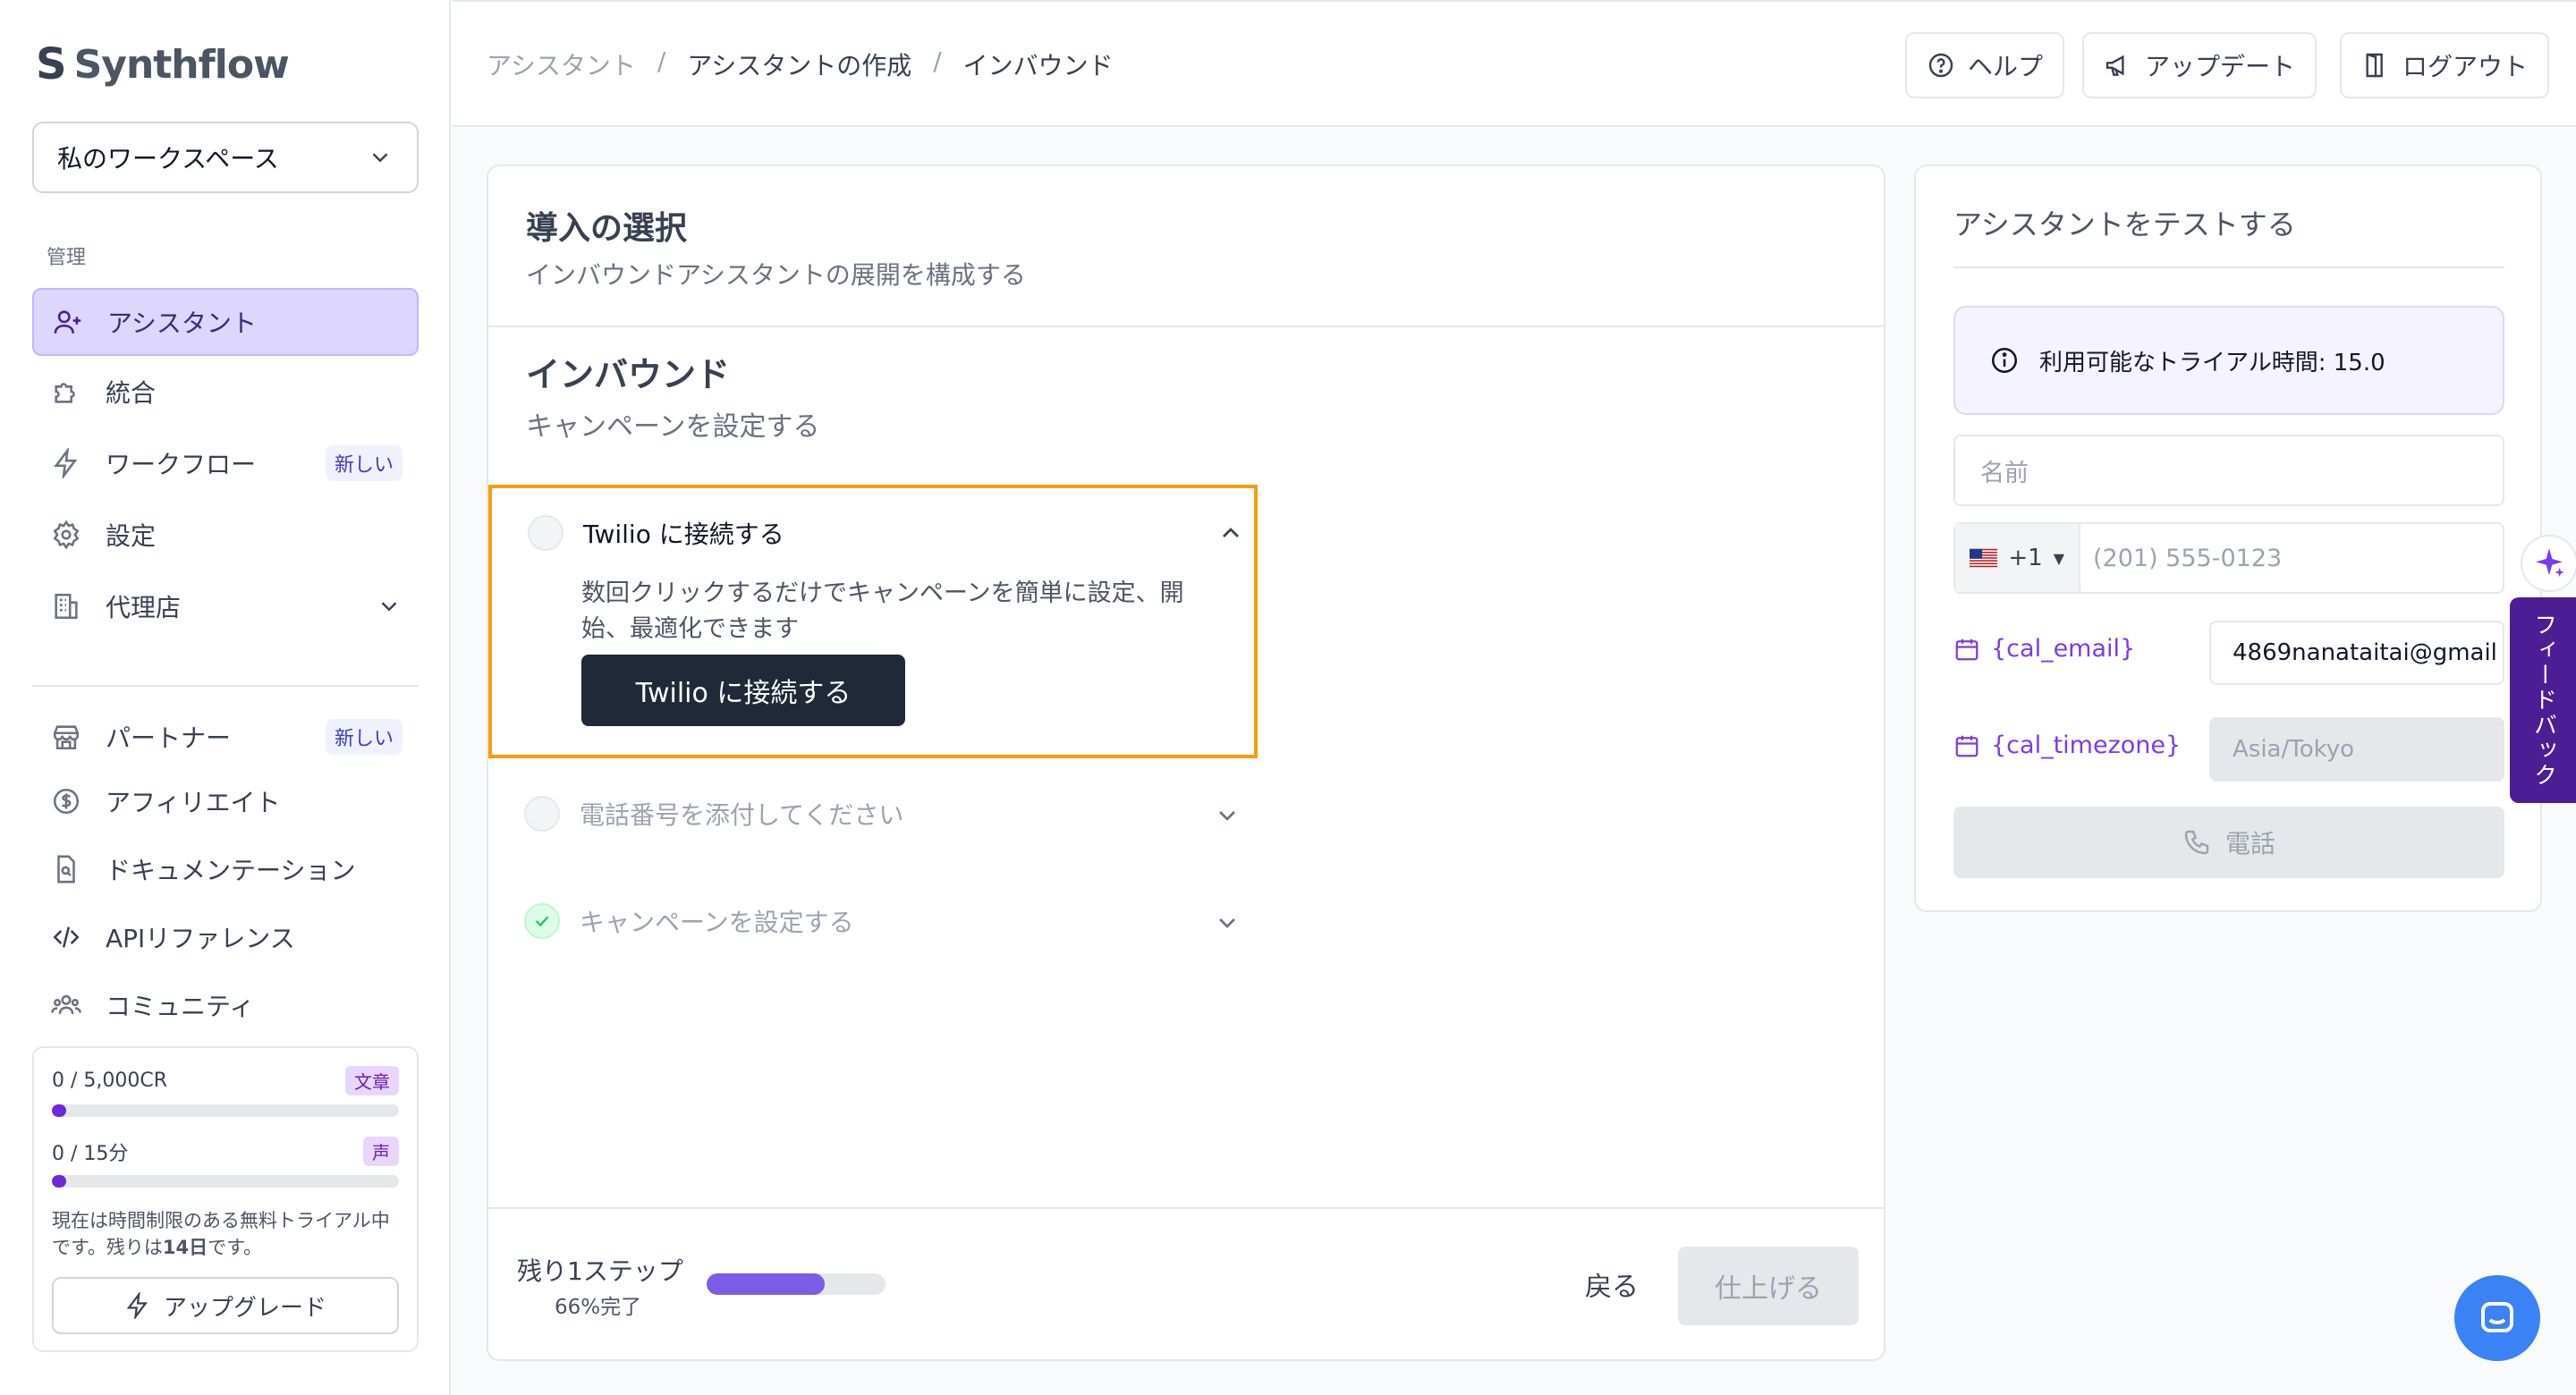 The height and width of the screenshot is (1395, 2576). What do you see at coordinates (2212, 362) in the screenshot?
I see `trial-time-text: 利用可能なトライアル時間: 15.0` at bounding box center [2212, 362].